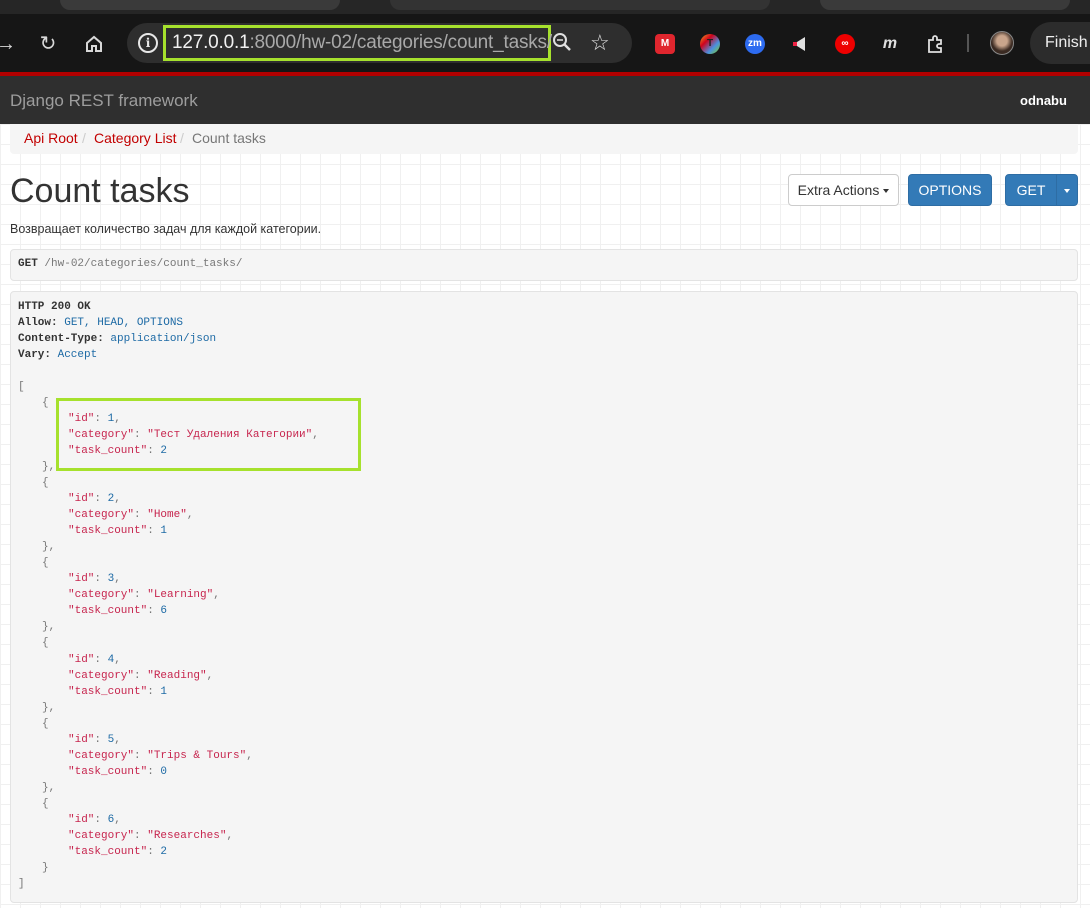 The height and width of the screenshot is (908, 1090). I want to click on json-category: "category": "Trips & Tours",, so click(160, 756).